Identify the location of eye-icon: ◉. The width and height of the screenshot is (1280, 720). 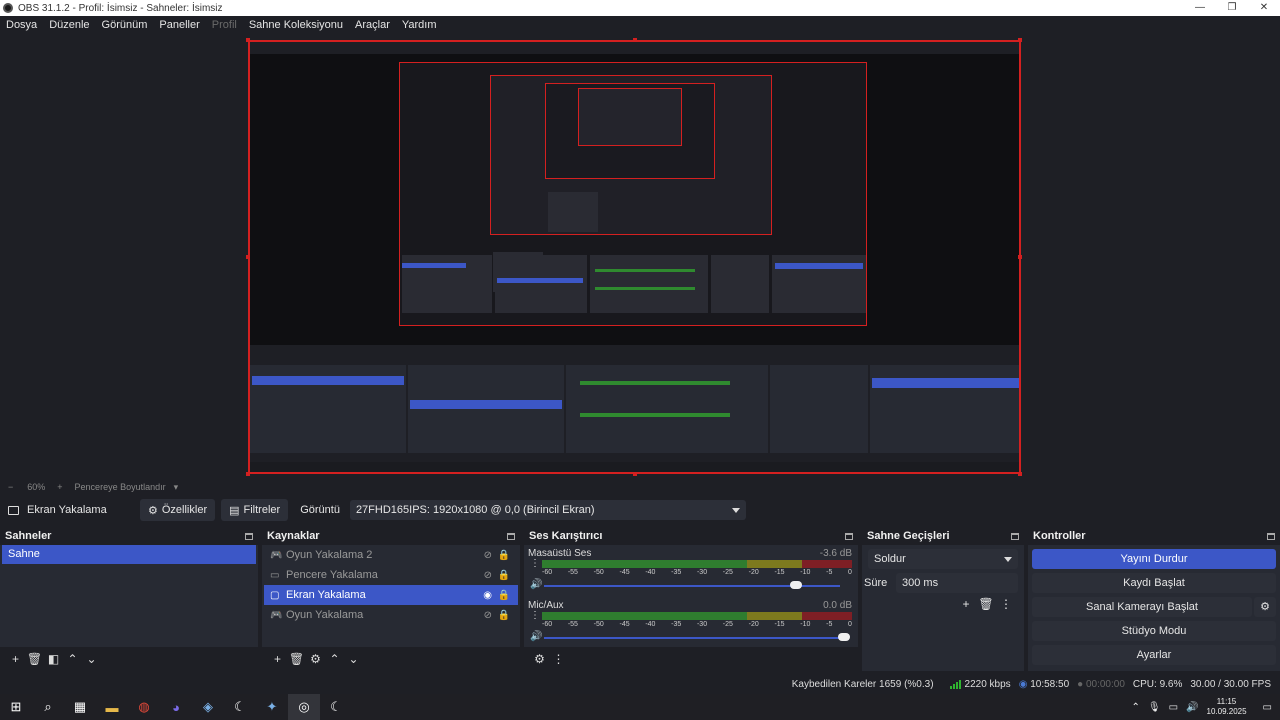
(487, 595).